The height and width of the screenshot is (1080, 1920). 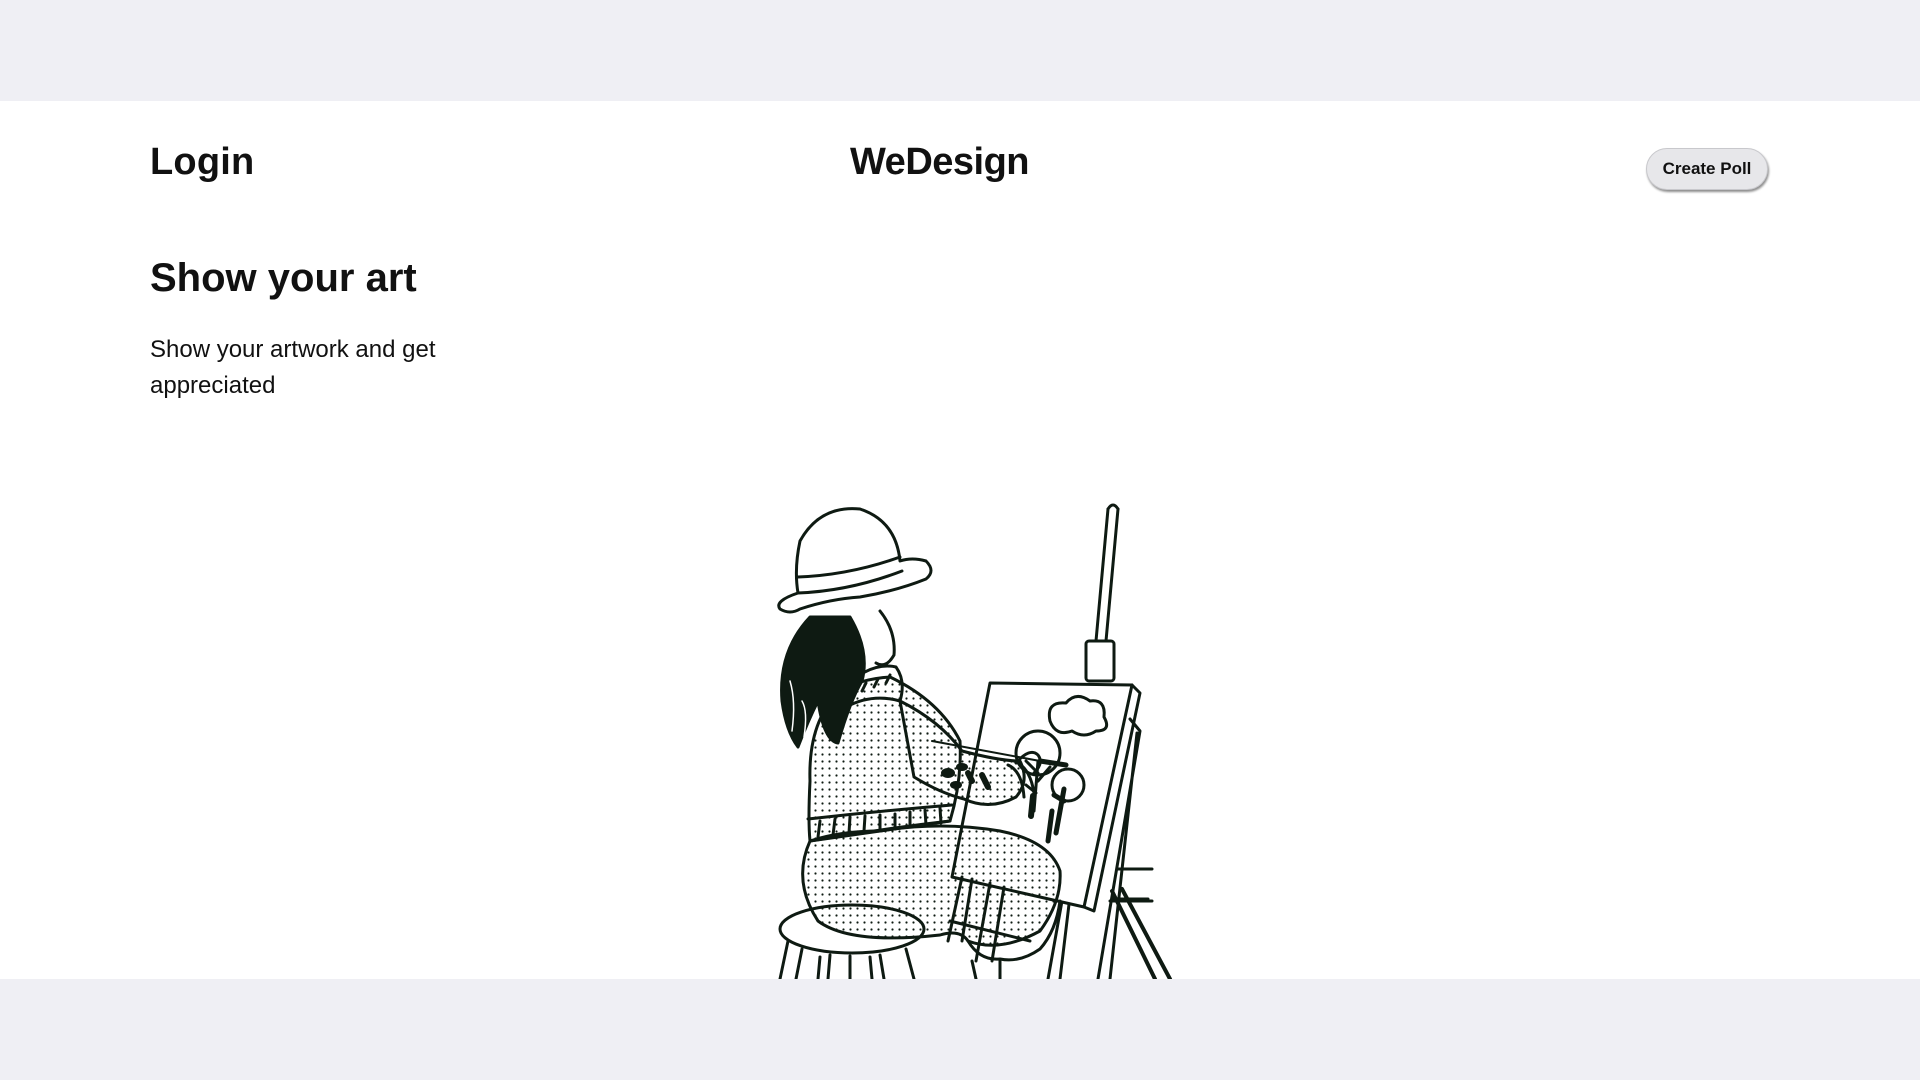 I want to click on brand-logo: WeDesign, so click(x=940, y=162).